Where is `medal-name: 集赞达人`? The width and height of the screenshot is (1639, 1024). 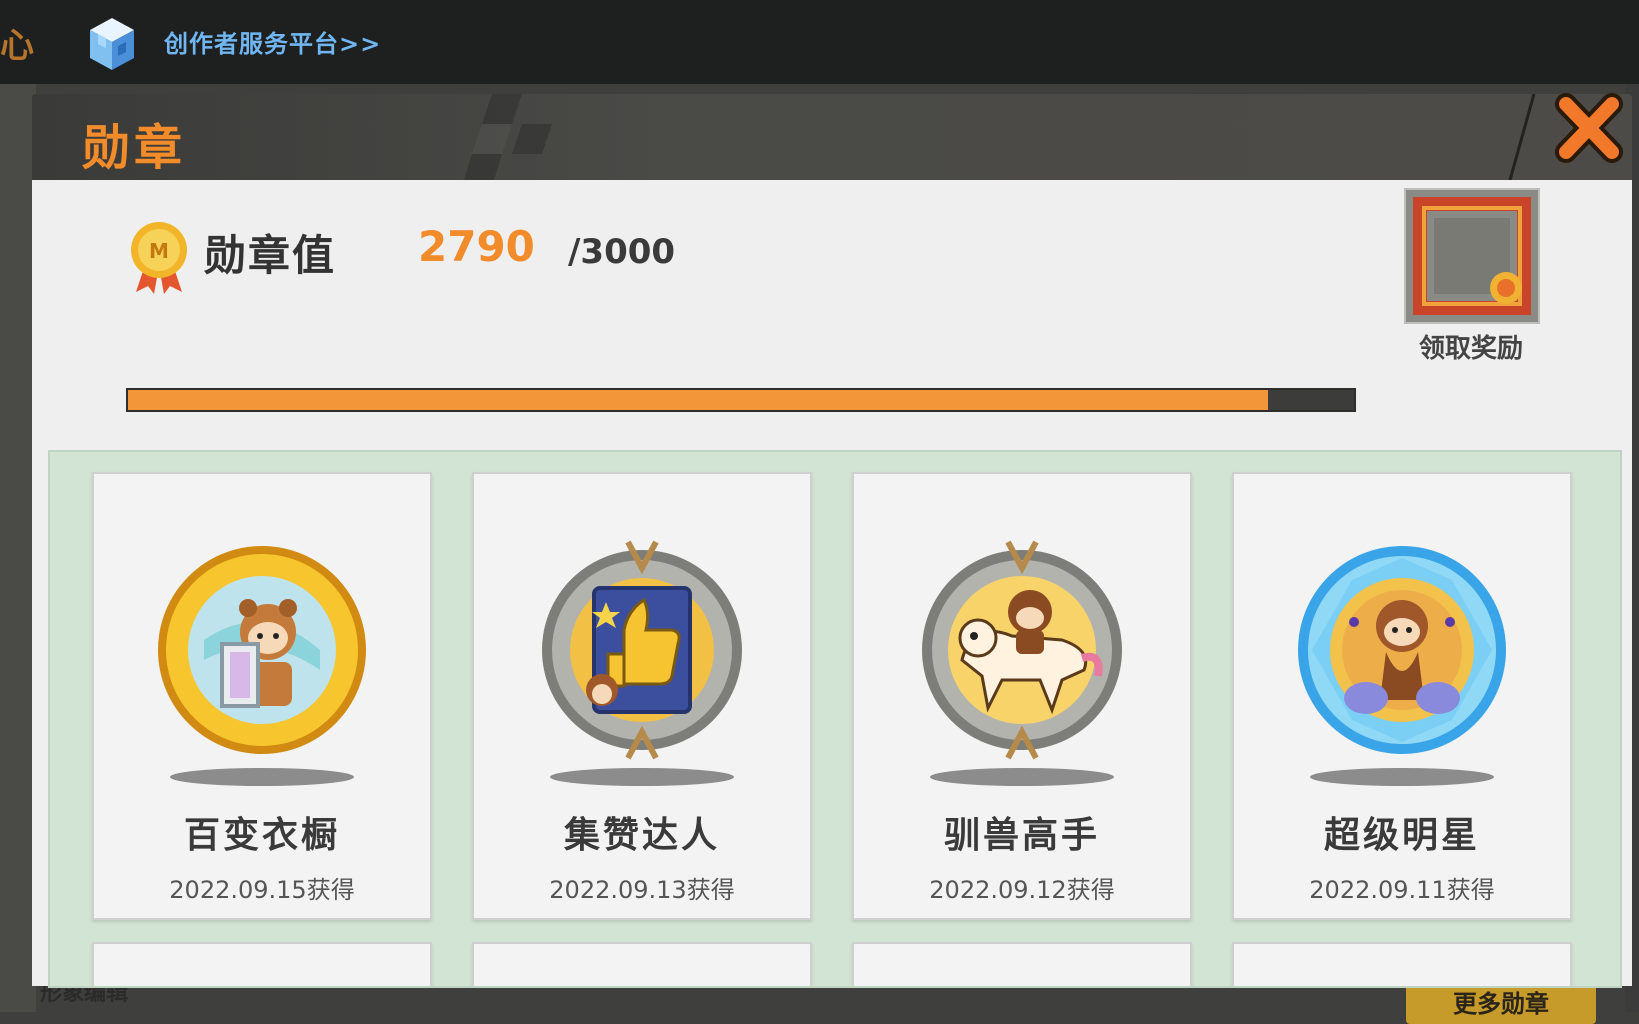
medal-name: 集赞达人 is located at coordinates (641, 835).